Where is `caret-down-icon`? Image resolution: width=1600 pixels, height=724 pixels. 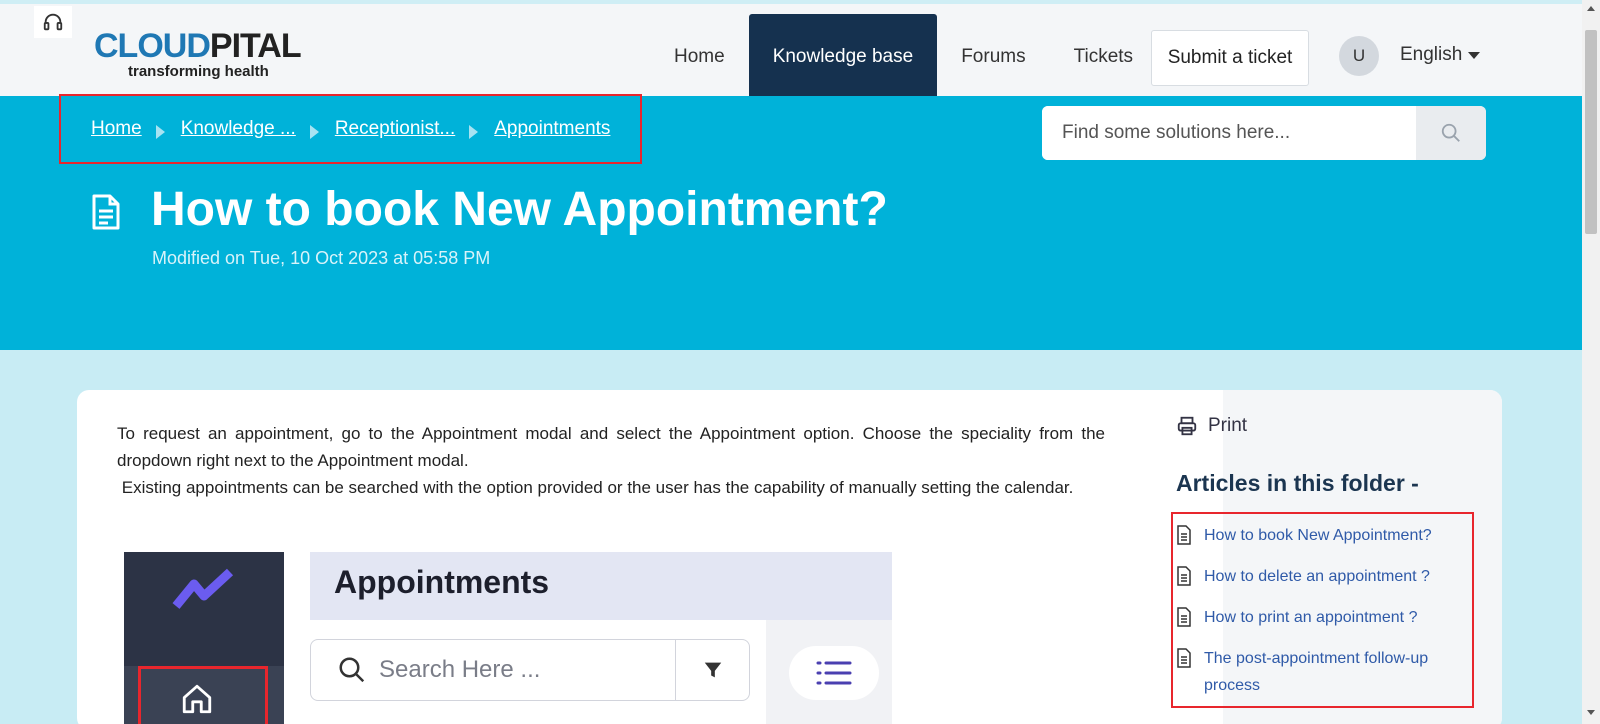
caret-down-icon is located at coordinates (1474, 55).